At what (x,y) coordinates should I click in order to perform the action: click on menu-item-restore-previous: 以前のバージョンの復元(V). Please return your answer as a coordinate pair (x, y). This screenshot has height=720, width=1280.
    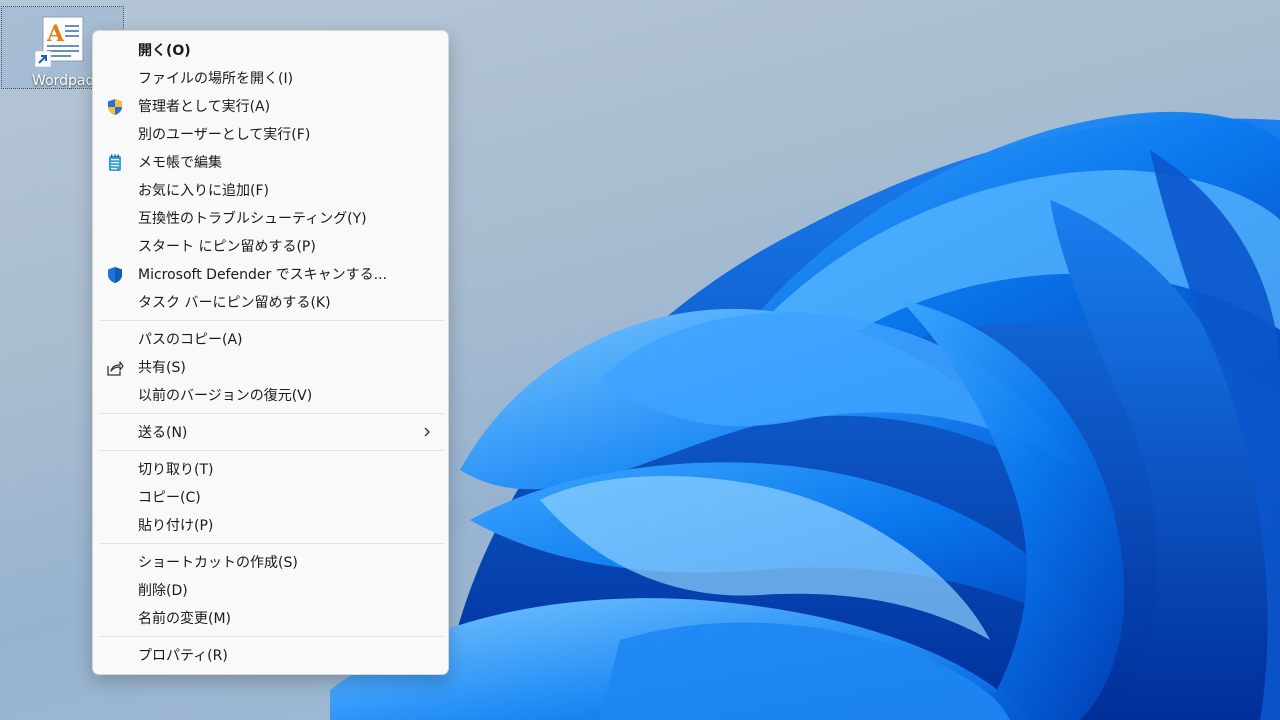
    Looking at the image, I should click on (270, 396).